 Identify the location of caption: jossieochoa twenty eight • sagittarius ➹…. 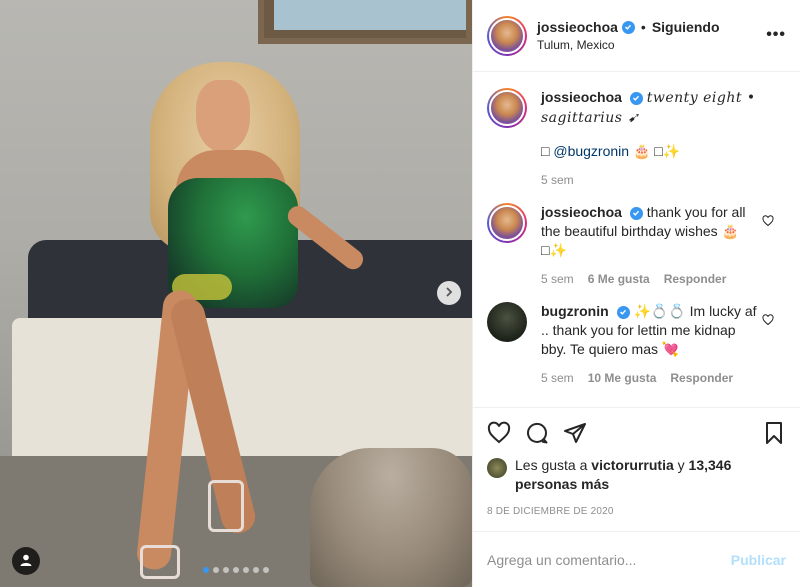
(636, 137).